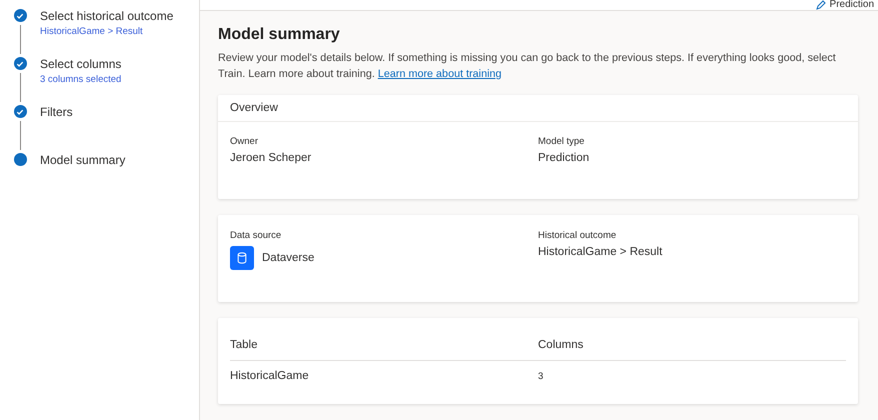  What do you see at coordinates (81, 79) in the screenshot?
I see `step-subtitle: 3 columns selected` at bounding box center [81, 79].